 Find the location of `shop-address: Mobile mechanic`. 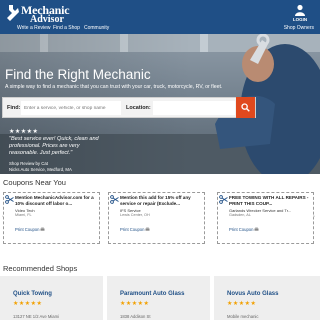

shop-address: Mobile mechanic is located at coordinates (243, 316).